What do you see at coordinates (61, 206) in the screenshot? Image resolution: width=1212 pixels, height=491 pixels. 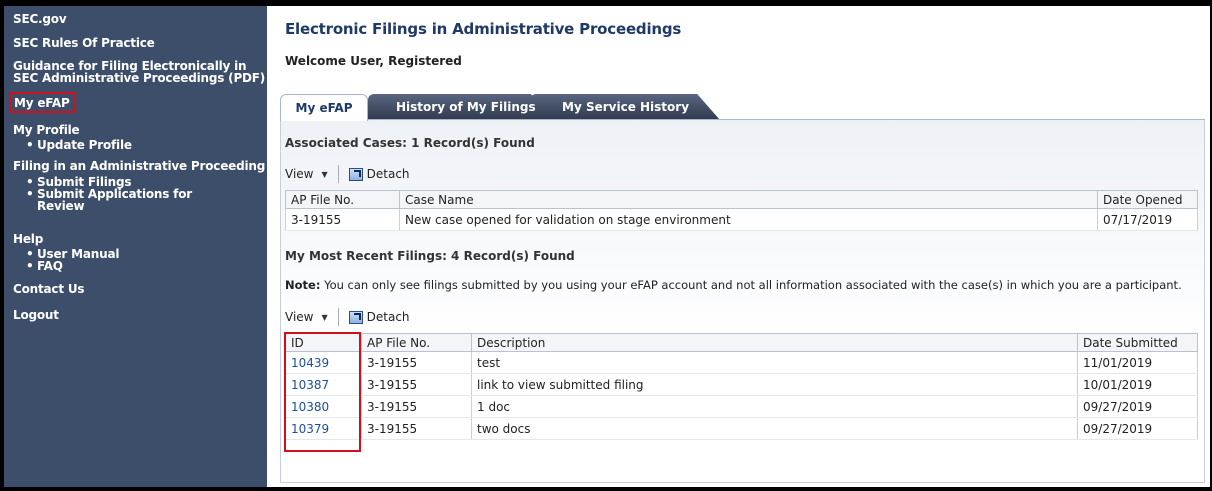 I see `submit-apps-line-2: Review` at bounding box center [61, 206].